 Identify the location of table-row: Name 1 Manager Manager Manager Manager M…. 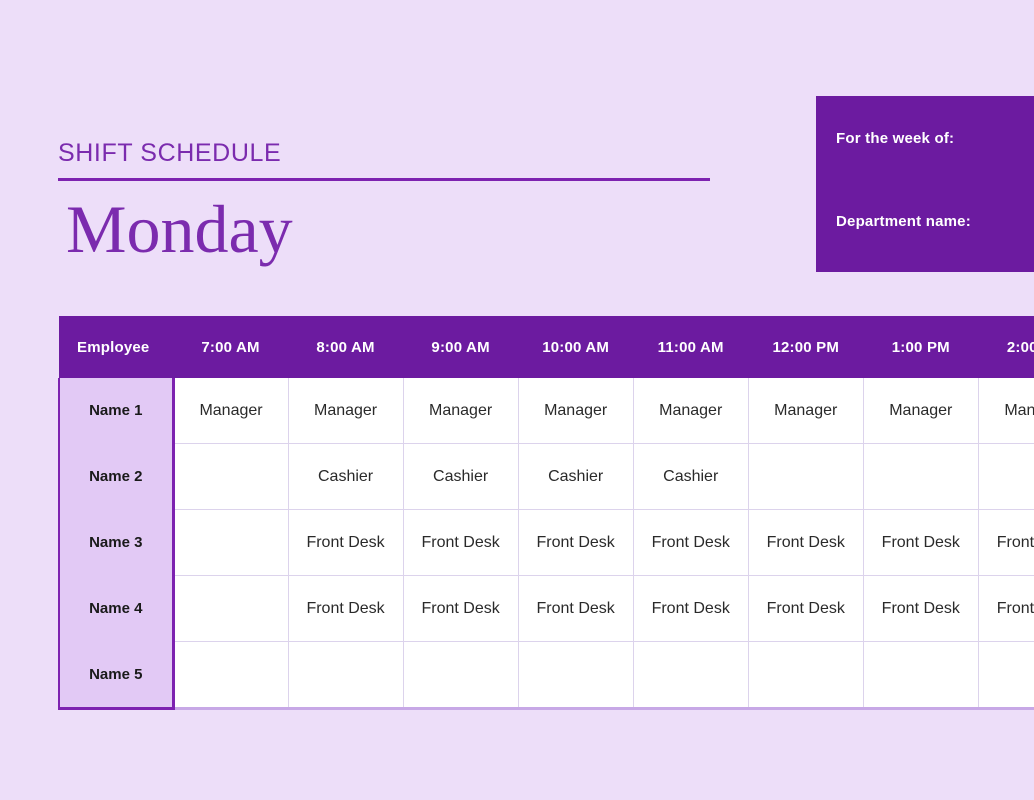
(546, 411).